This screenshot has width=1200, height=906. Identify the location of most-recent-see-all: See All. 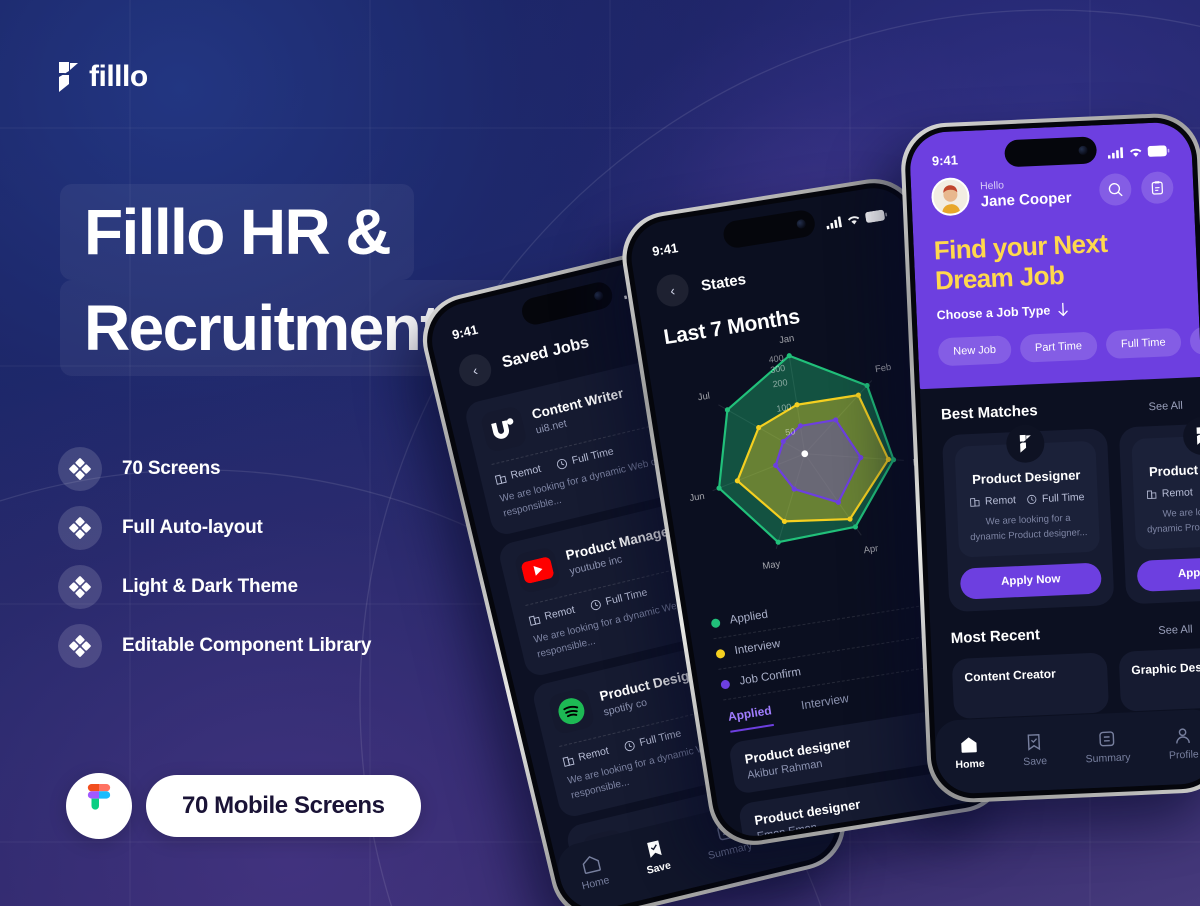
(1175, 629).